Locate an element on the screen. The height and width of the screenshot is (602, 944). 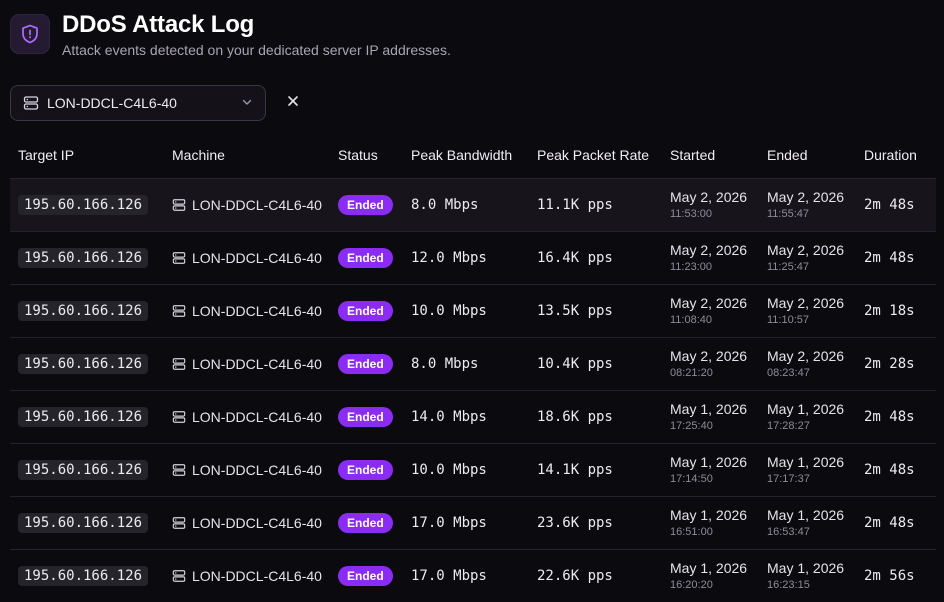
cell-peak-bandwidth: 17.0 Mbps is located at coordinates (466, 522).